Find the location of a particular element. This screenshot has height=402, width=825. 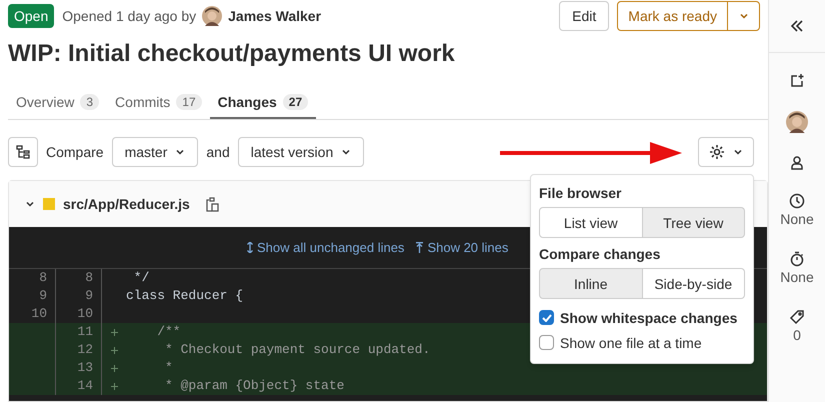

tab: Changes 27 is located at coordinates (263, 102).